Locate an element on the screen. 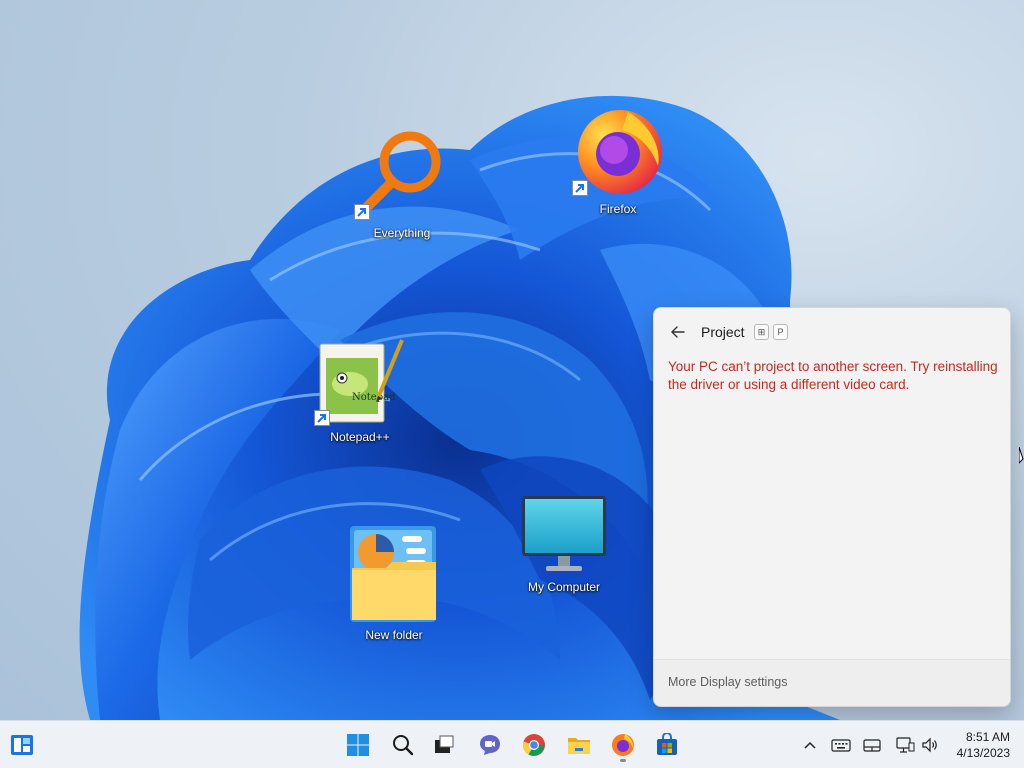 Image resolution: width=1024 pixels, height=768 pixels. volume-button is located at coordinates (930, 745).